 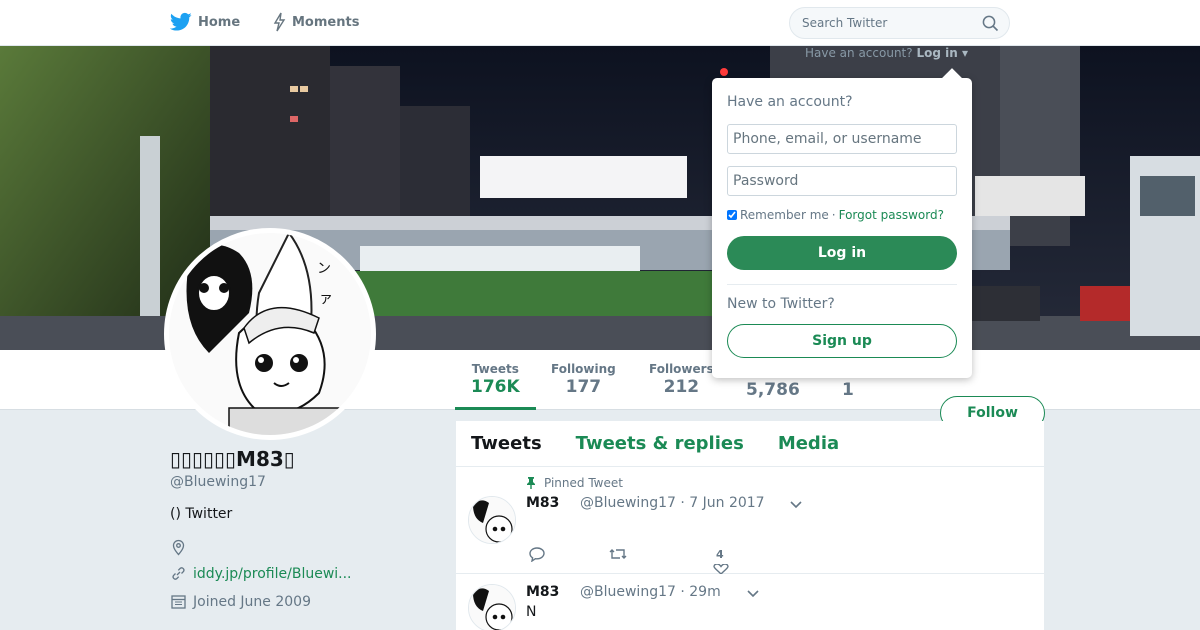 I want to click on stat-tweets: Tweets 176K, so click(x=495, y=386).